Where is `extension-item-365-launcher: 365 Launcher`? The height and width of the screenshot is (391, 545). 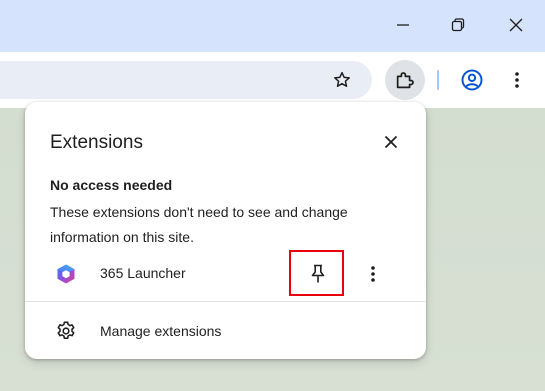 extension-item-365-launcher: 365 Launcher is located at coordinates (225, 273).